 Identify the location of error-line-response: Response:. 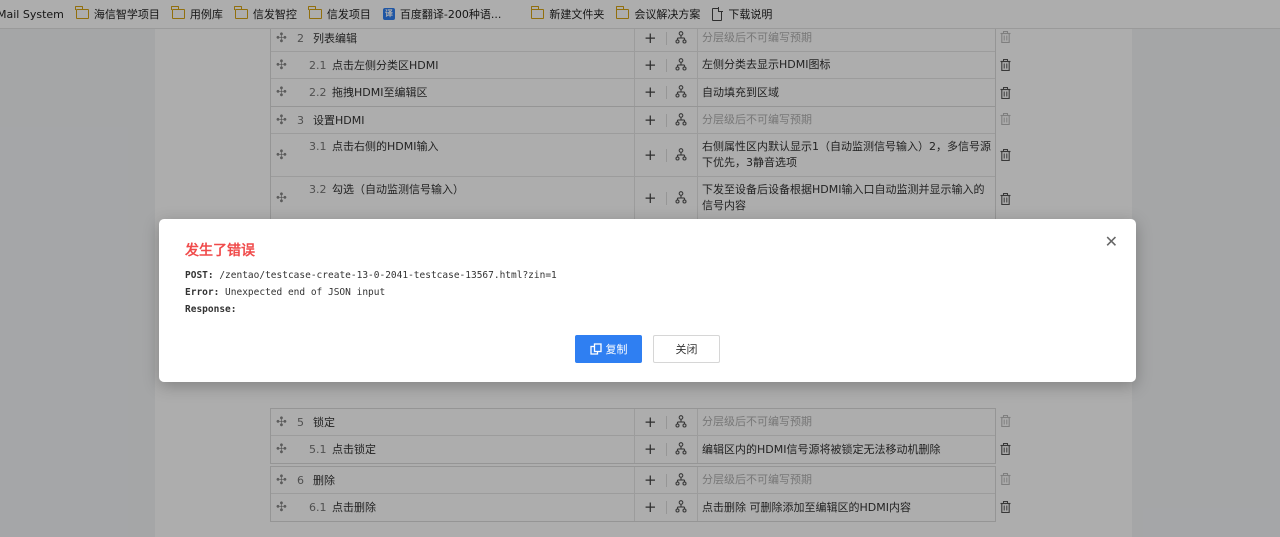
(211, 309).